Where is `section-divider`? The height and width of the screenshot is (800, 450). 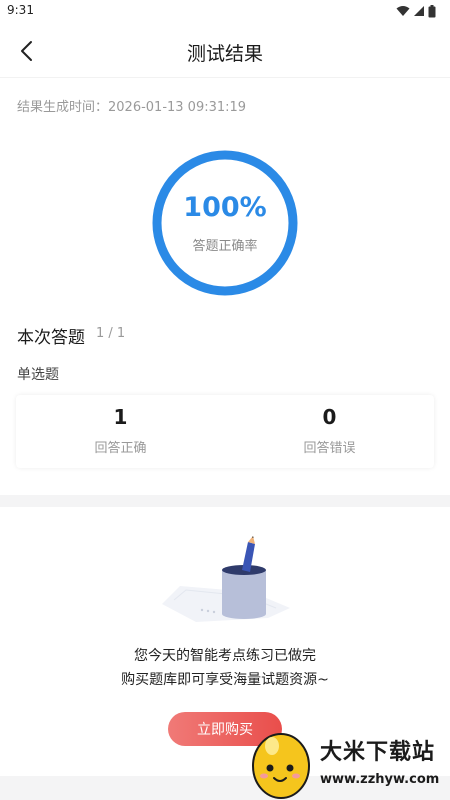
section-divider is located at coordinates (225, 501).